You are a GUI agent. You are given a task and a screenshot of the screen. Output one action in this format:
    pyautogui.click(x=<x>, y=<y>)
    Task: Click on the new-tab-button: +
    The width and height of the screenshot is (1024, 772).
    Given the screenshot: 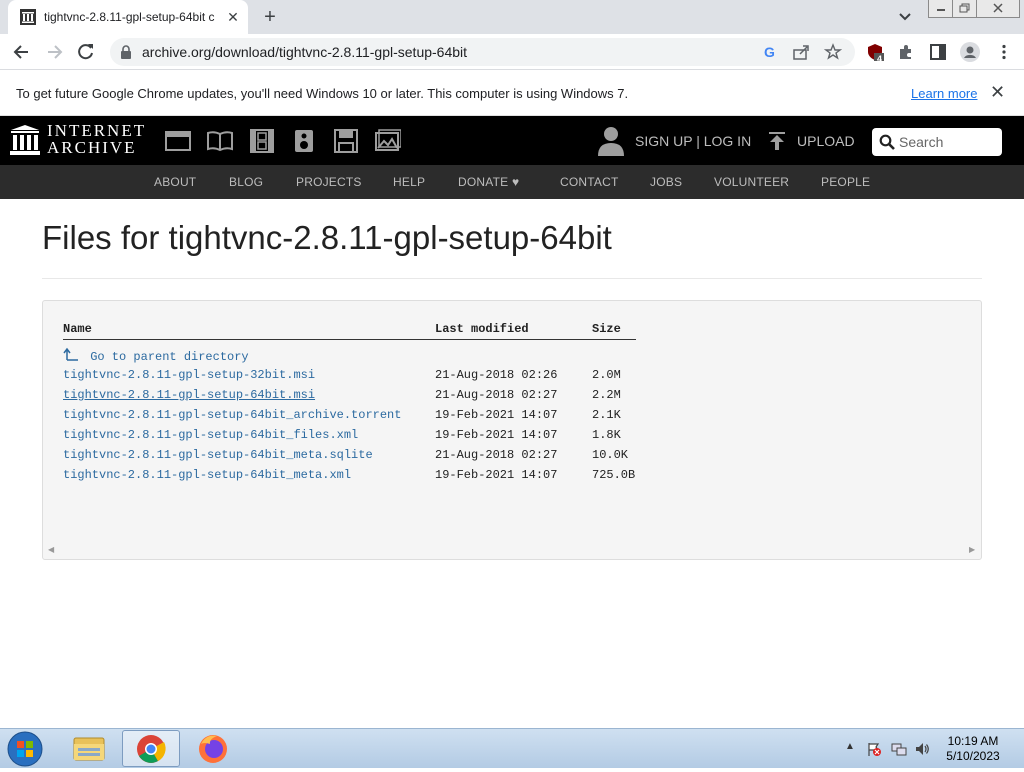 What is the action you would take?
    pyautogui.click(x=270, y=17)
    